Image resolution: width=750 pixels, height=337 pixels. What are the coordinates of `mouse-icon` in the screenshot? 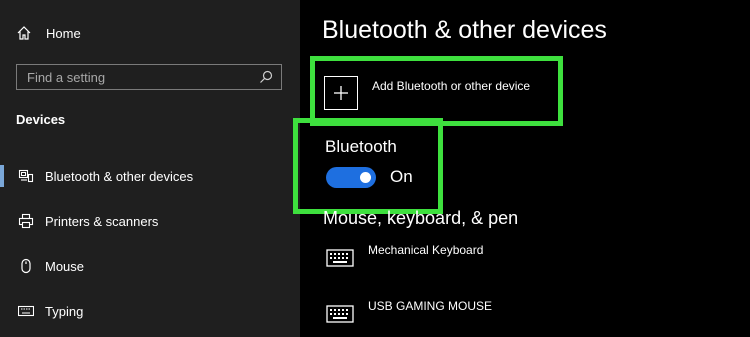 It's located at (26, 266).